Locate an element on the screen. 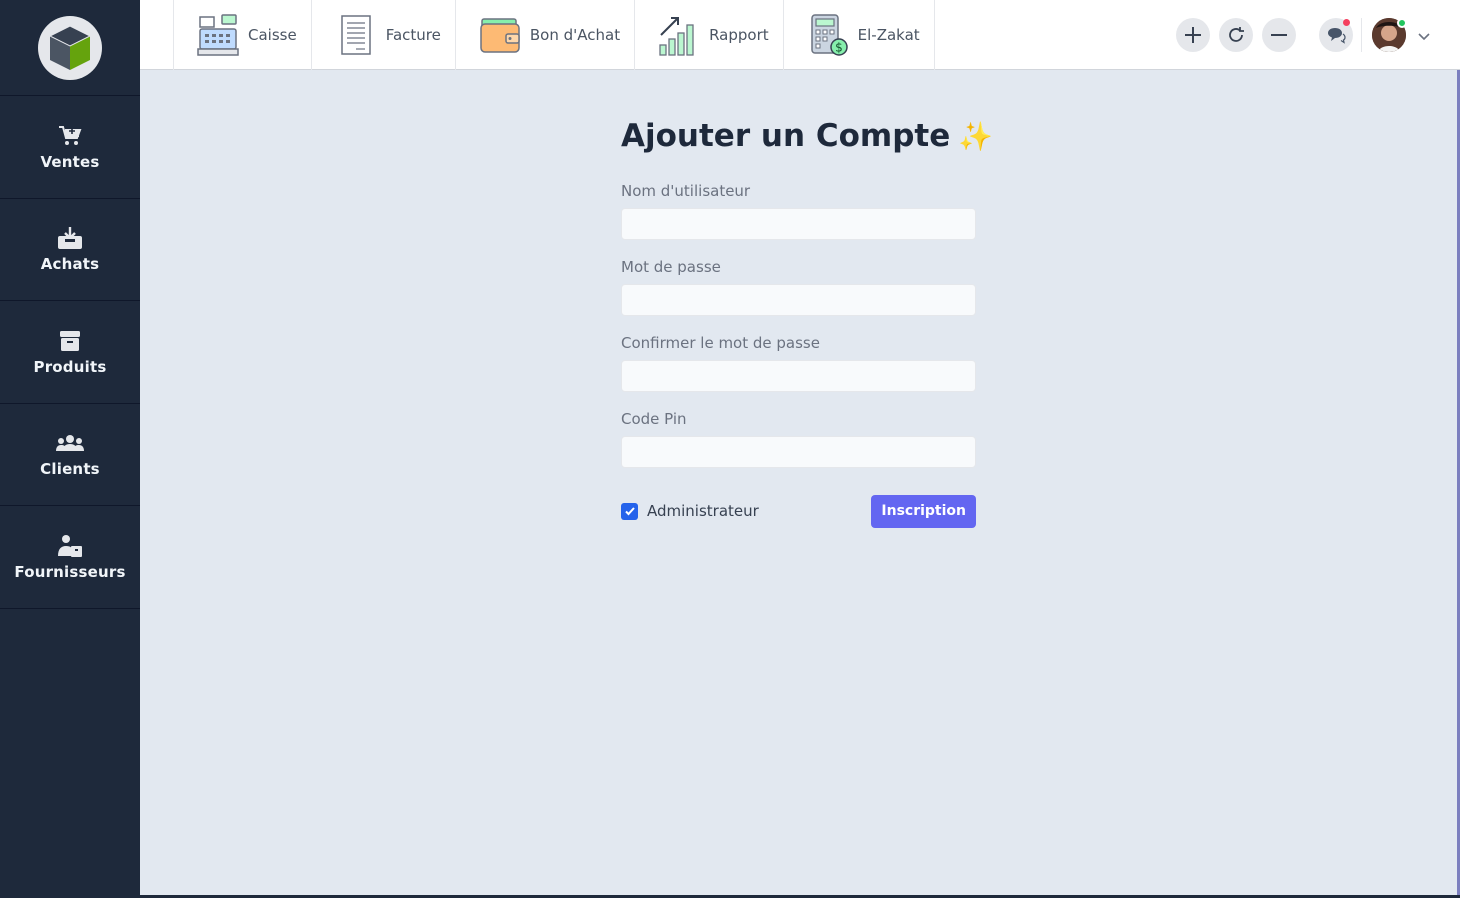 The image size is (1460, 898). sidebar-item-fournisseurs: Fournisseurs is located at coordinates (70, 557).